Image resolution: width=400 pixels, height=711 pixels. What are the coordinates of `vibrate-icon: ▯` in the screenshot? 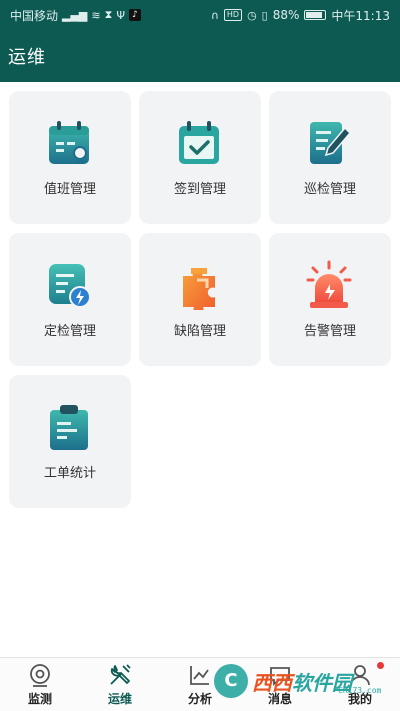 It's located at (264, 15).